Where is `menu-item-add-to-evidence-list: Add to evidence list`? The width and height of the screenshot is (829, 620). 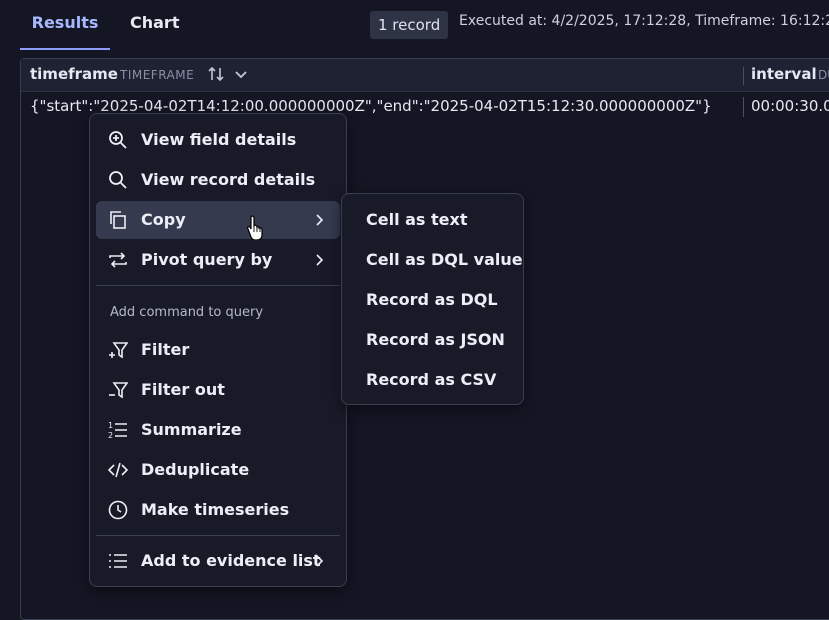
menu-item-add-to-evidence-list: Add to evidence list is located at coordinates (218, 561).